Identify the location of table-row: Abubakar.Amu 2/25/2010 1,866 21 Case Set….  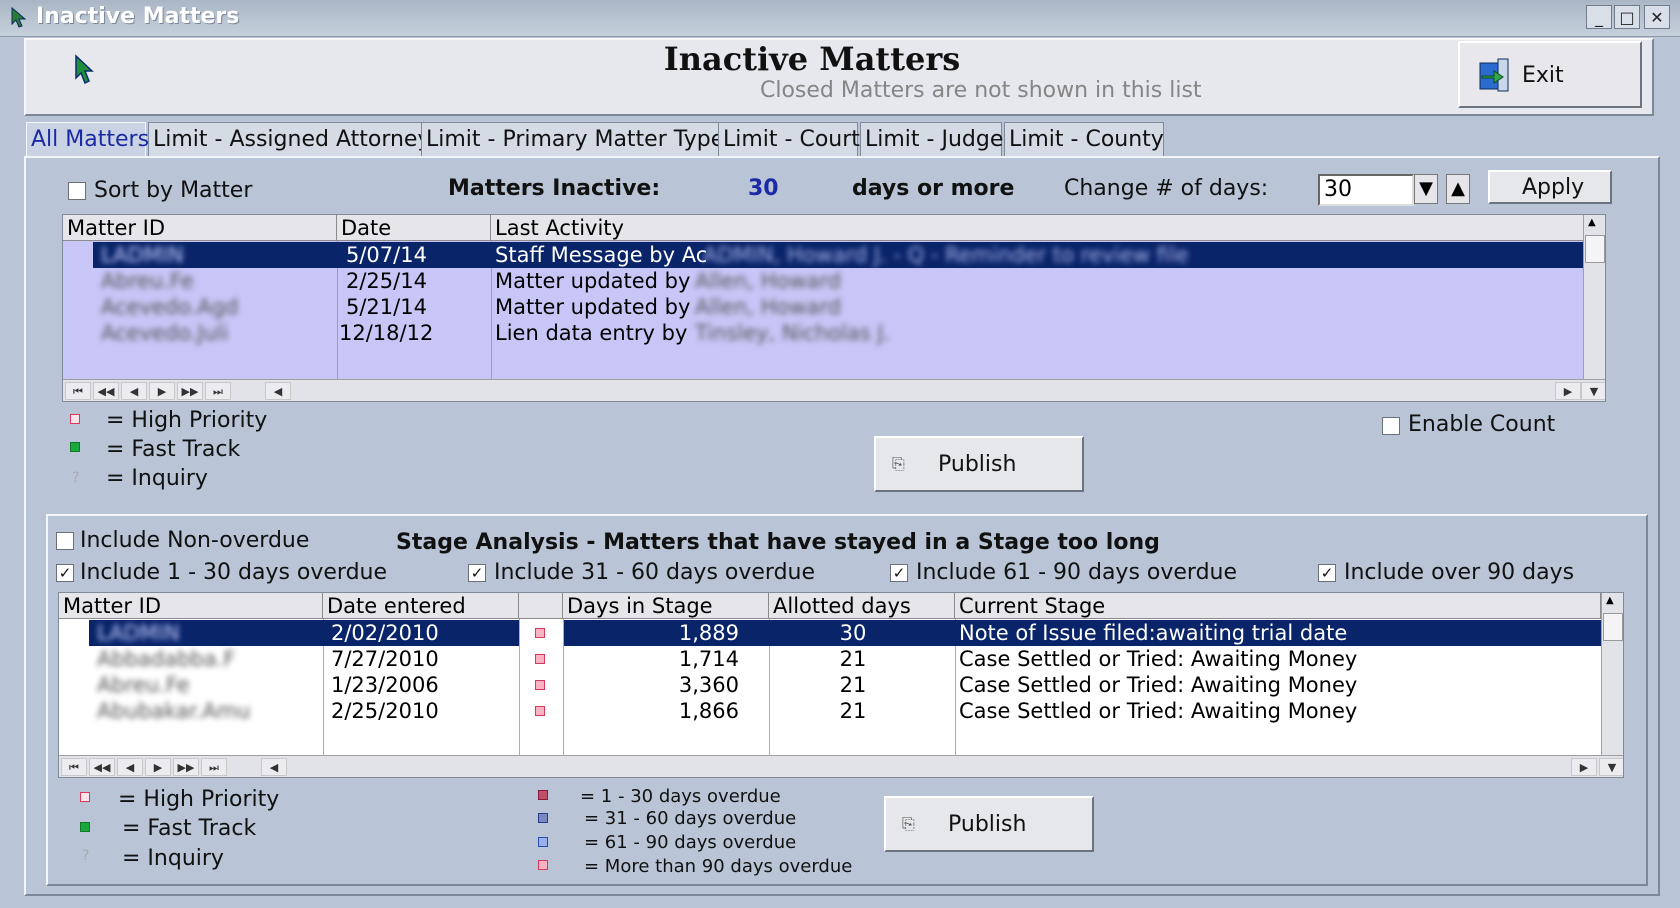
(841, 711).